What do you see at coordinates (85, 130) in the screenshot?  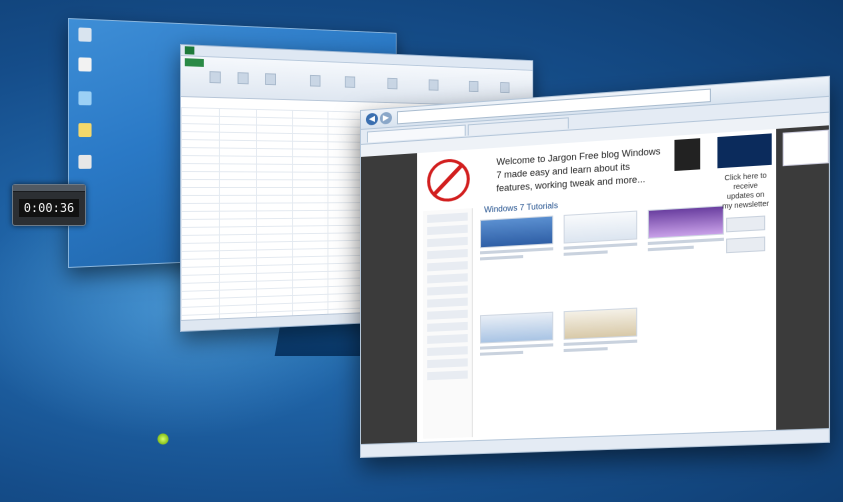 I see `folder-icon` at bounding box center [85, 130].